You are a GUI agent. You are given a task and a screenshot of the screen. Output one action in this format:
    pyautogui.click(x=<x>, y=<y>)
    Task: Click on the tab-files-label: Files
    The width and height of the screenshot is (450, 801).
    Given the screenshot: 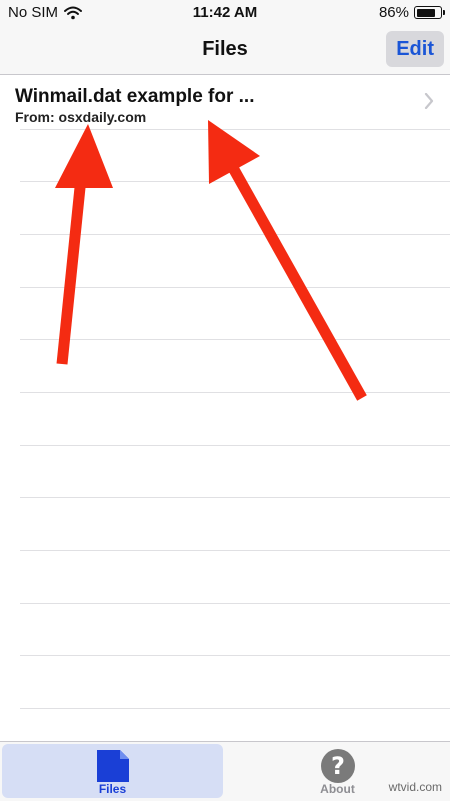 What is the action you would take?
    pyautogui.click(x=112, y=789)
    